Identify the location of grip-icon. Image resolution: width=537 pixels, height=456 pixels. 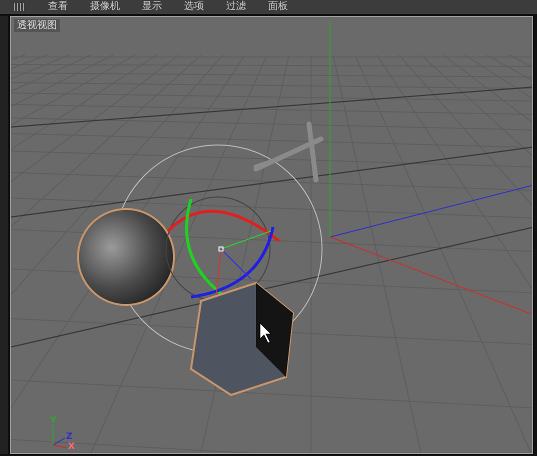
(20, 7).